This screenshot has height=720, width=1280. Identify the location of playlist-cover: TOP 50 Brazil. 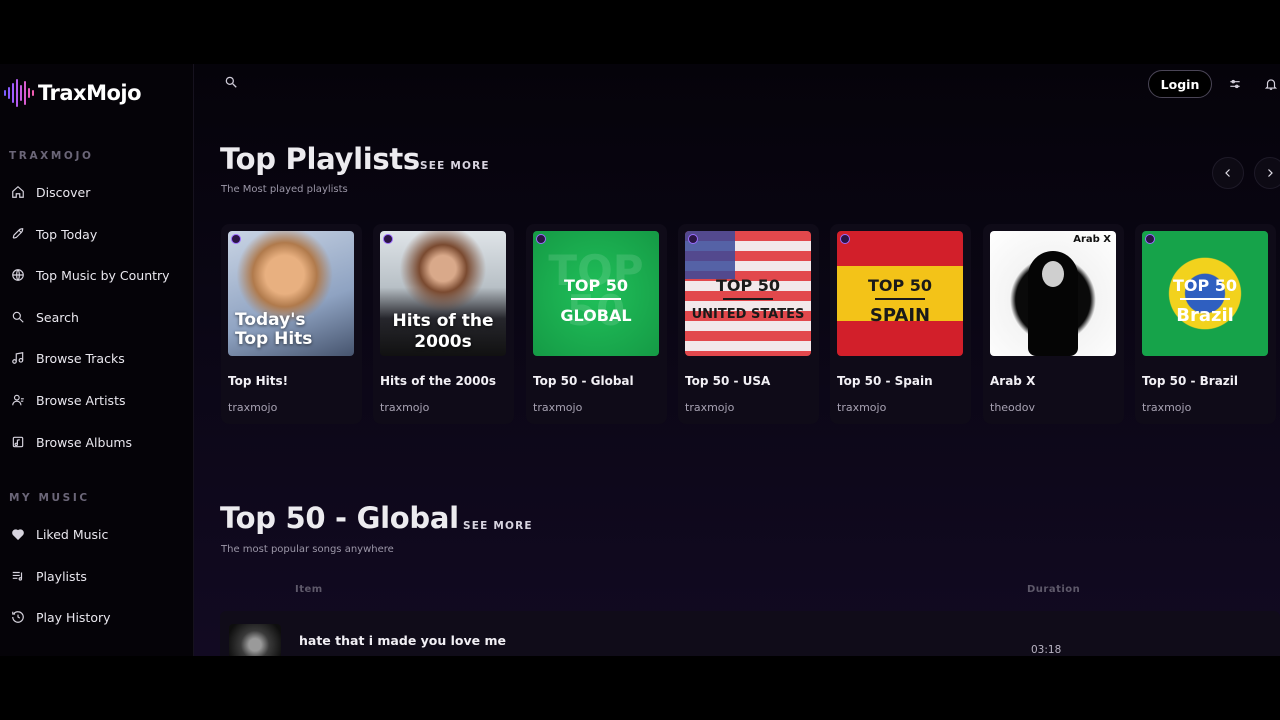
(1205, 293).